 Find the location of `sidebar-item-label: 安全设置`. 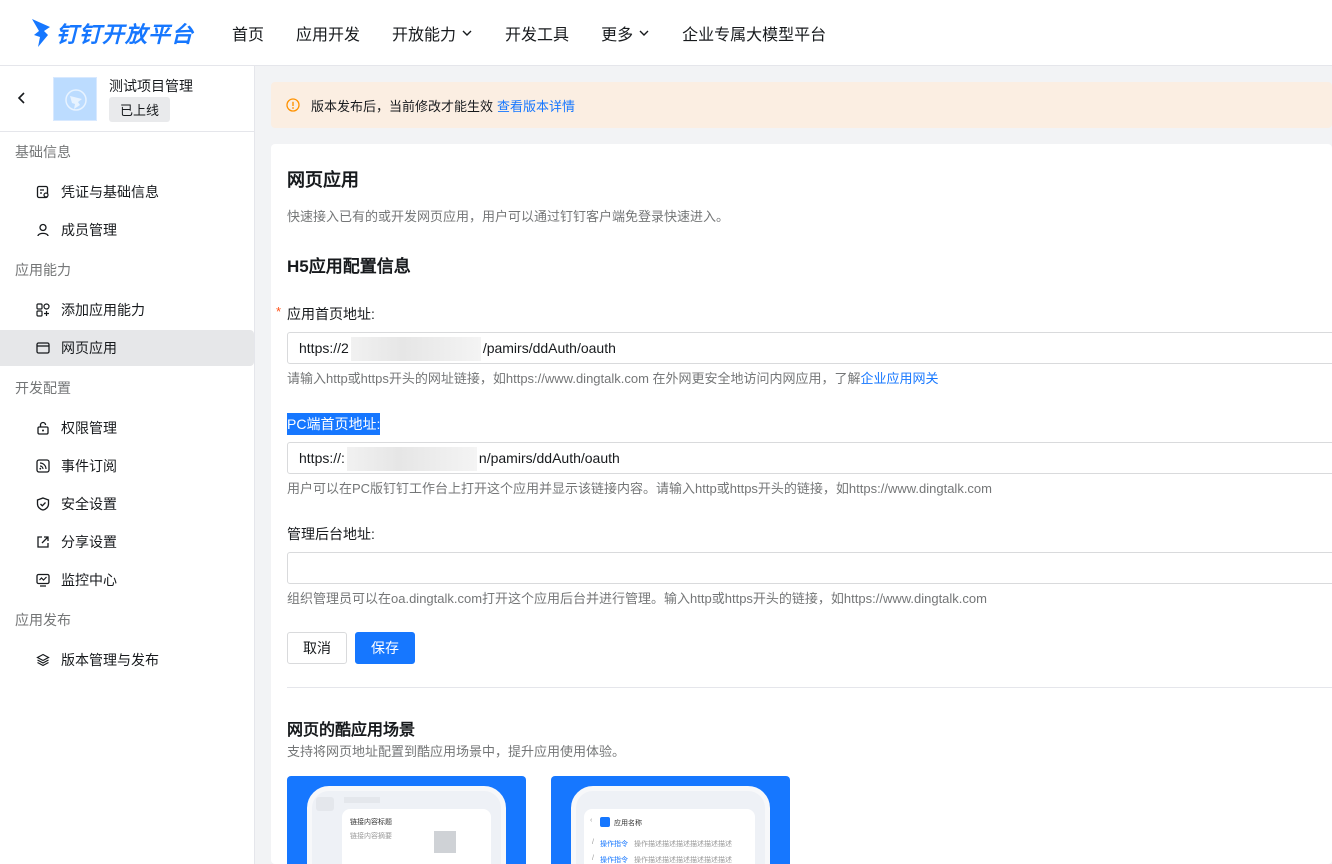

sidebar-item-label: 安全设置 is located at coordinates (89, 504).